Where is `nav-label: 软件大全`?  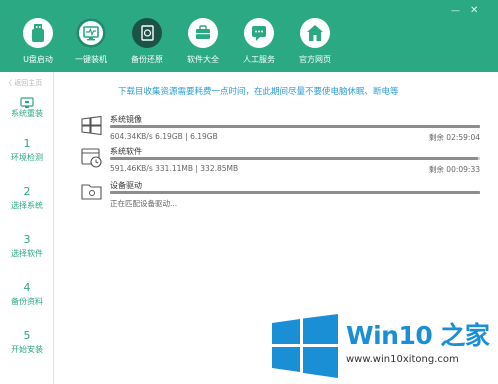 nav-label: 软件大全 is located at coordinates (203, 59).